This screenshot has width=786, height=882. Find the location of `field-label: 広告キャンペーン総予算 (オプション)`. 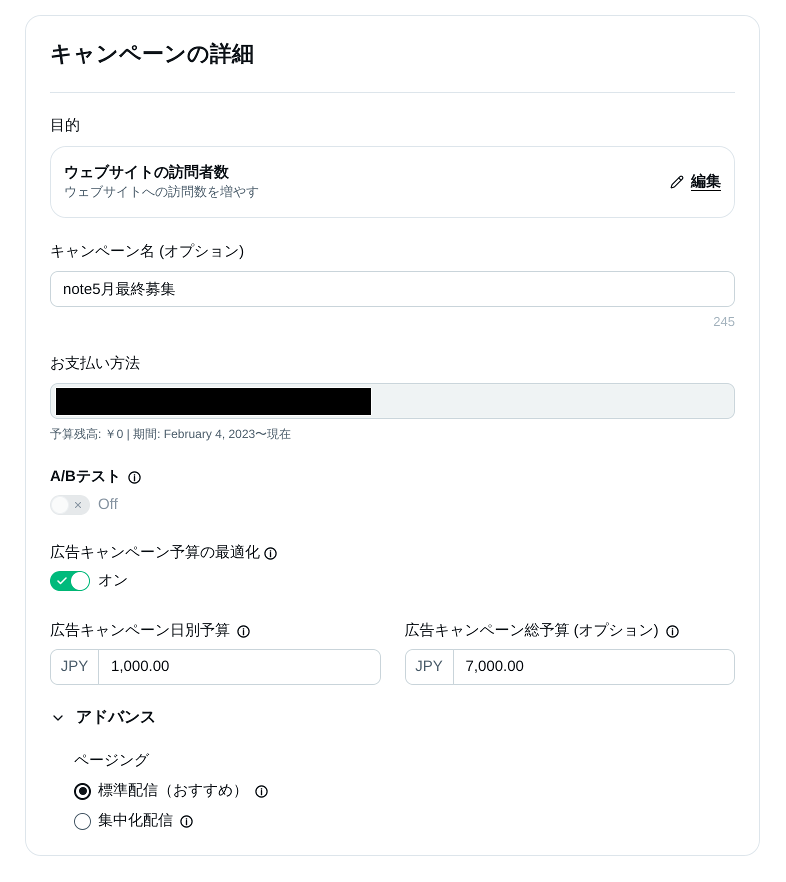

field-label: 広告キャンペーン総予算 (オプション) is located at coordinates (531, 631).